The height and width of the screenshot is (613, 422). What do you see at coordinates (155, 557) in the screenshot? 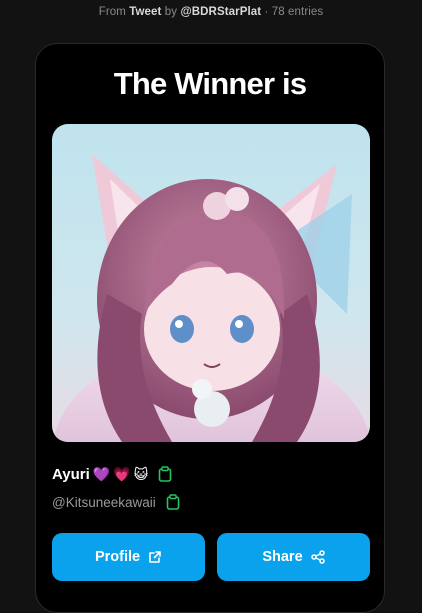
I see `external-link-icon` at bounding box center [155, 557].